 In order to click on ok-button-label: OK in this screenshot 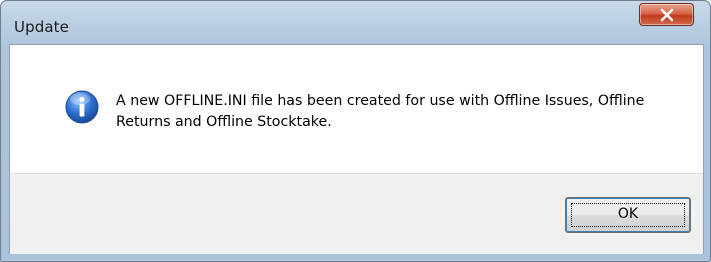, I will do `click(628, 214)`.